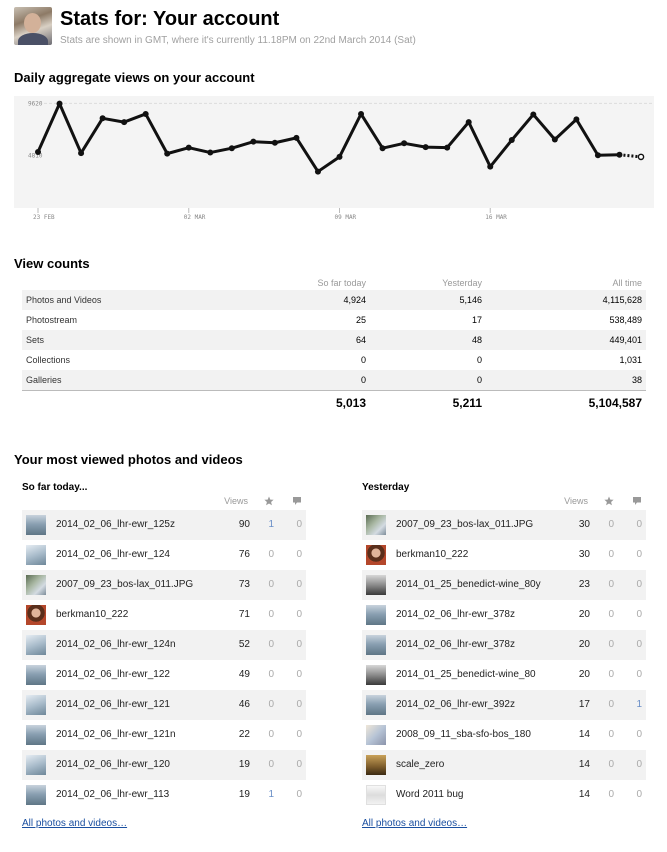 The image size is (667, 852). Describe the element at coordinates (116, 735) in the screenshot. I see `photo-title-link: 2014_02_06_lhr-ewr_121n` at that location.